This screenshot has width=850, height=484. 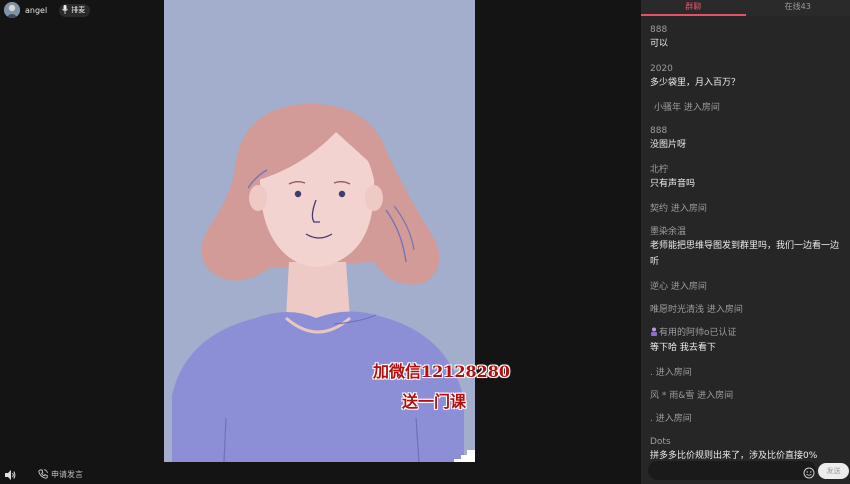 What do you see at coordinates (43, 474) in the screenshot?
I see `phone-icon` at bounding box center [43, 474].